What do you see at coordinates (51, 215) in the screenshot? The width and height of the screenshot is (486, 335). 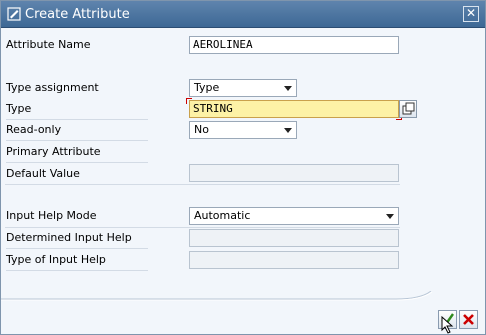 I see `input-help-mode-label: Input Help Mode` at bounding box center [51, 215].